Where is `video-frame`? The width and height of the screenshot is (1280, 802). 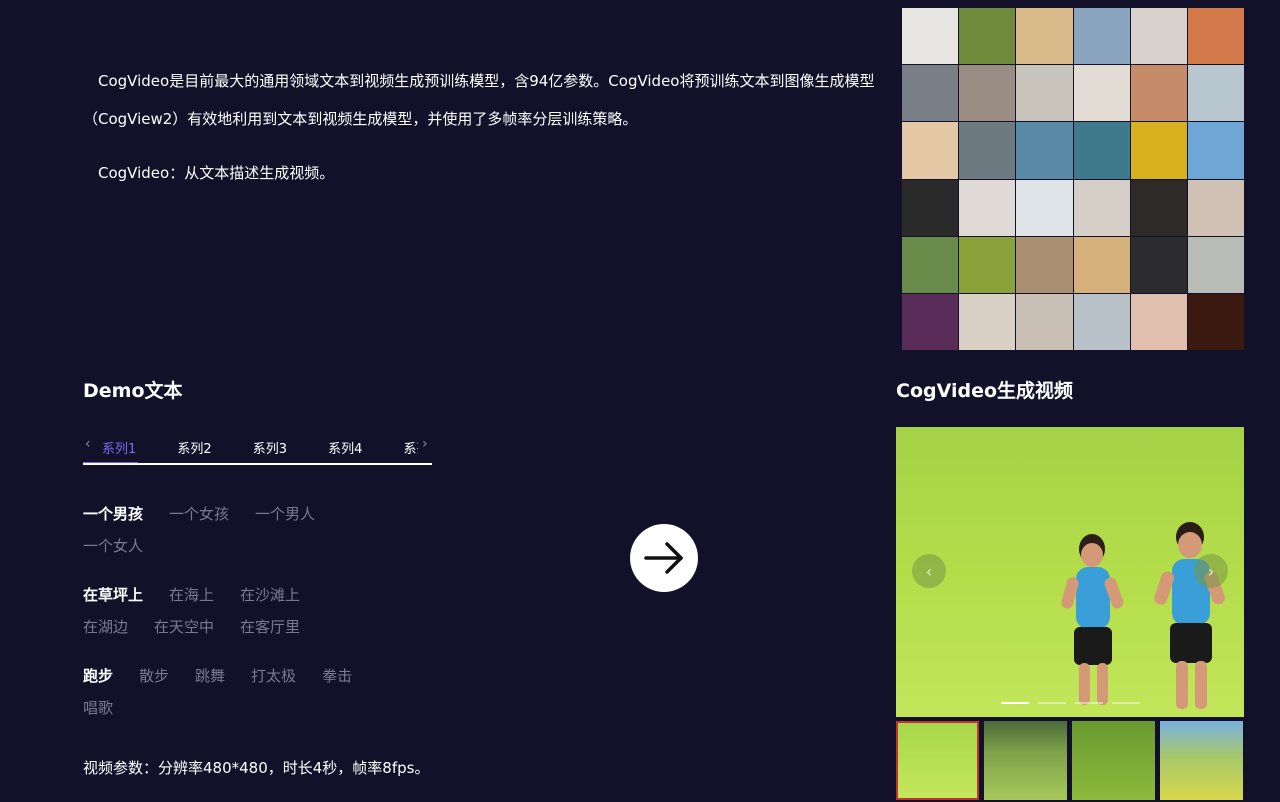 video-frame is located at coordinates (1143, 615).